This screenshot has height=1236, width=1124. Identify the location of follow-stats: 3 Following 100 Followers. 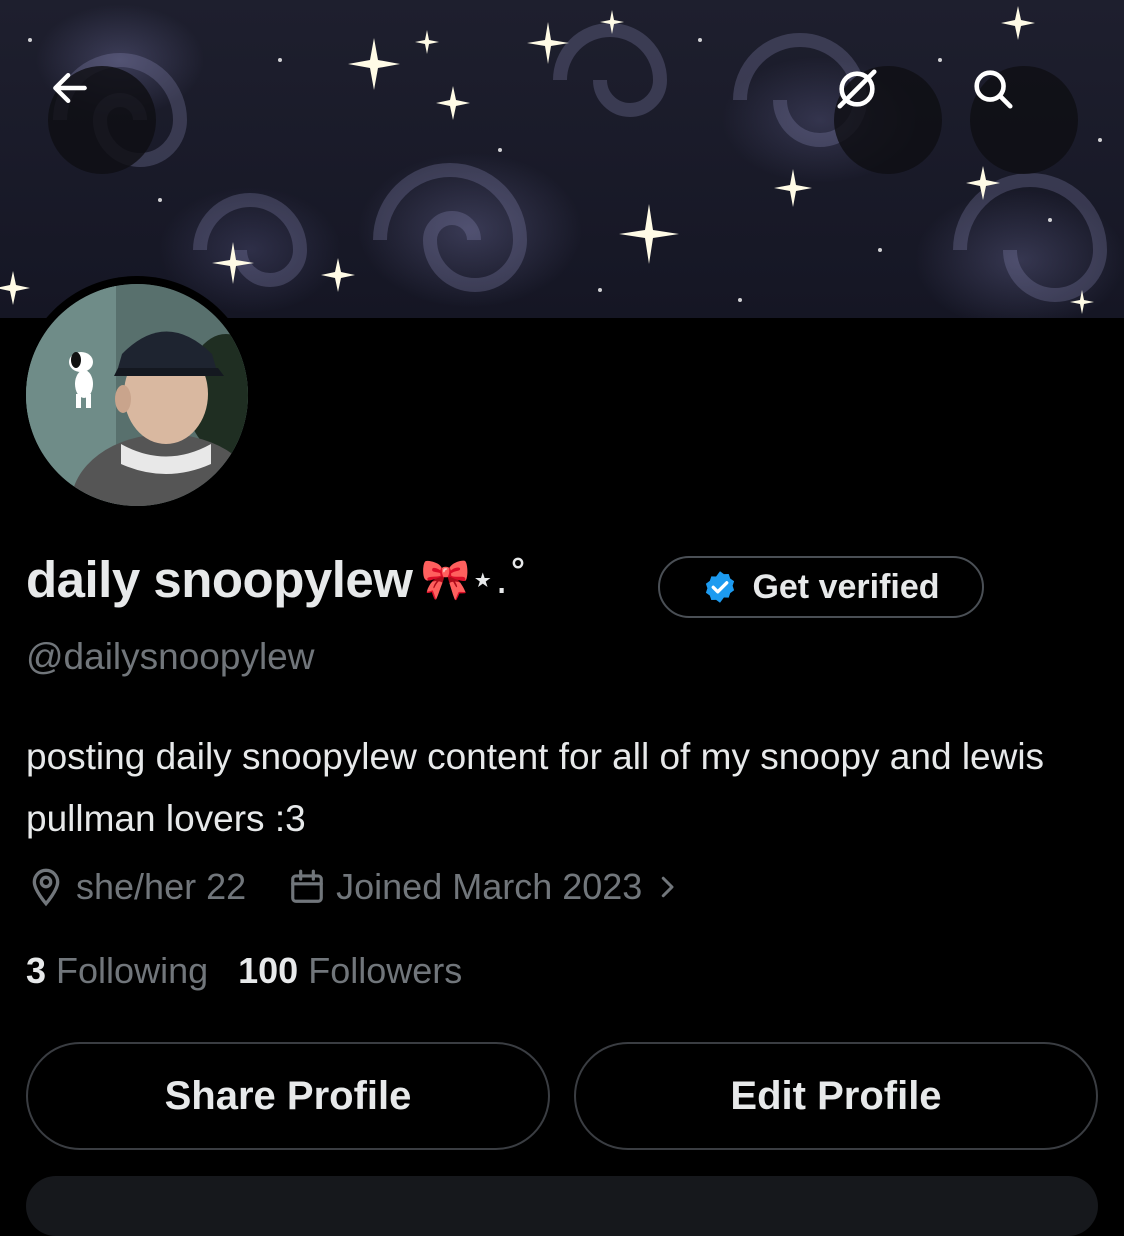
(244, 971).